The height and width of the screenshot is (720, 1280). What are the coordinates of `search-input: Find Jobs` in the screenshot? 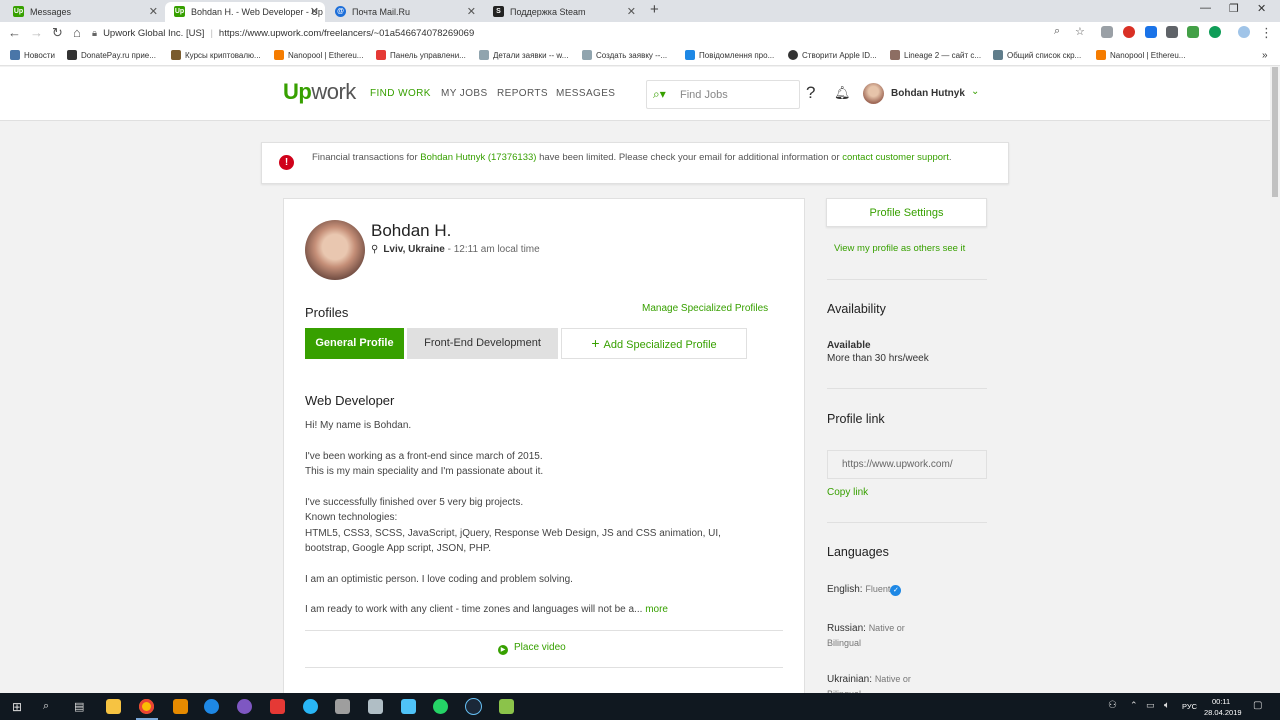 It's located at (704, 95).